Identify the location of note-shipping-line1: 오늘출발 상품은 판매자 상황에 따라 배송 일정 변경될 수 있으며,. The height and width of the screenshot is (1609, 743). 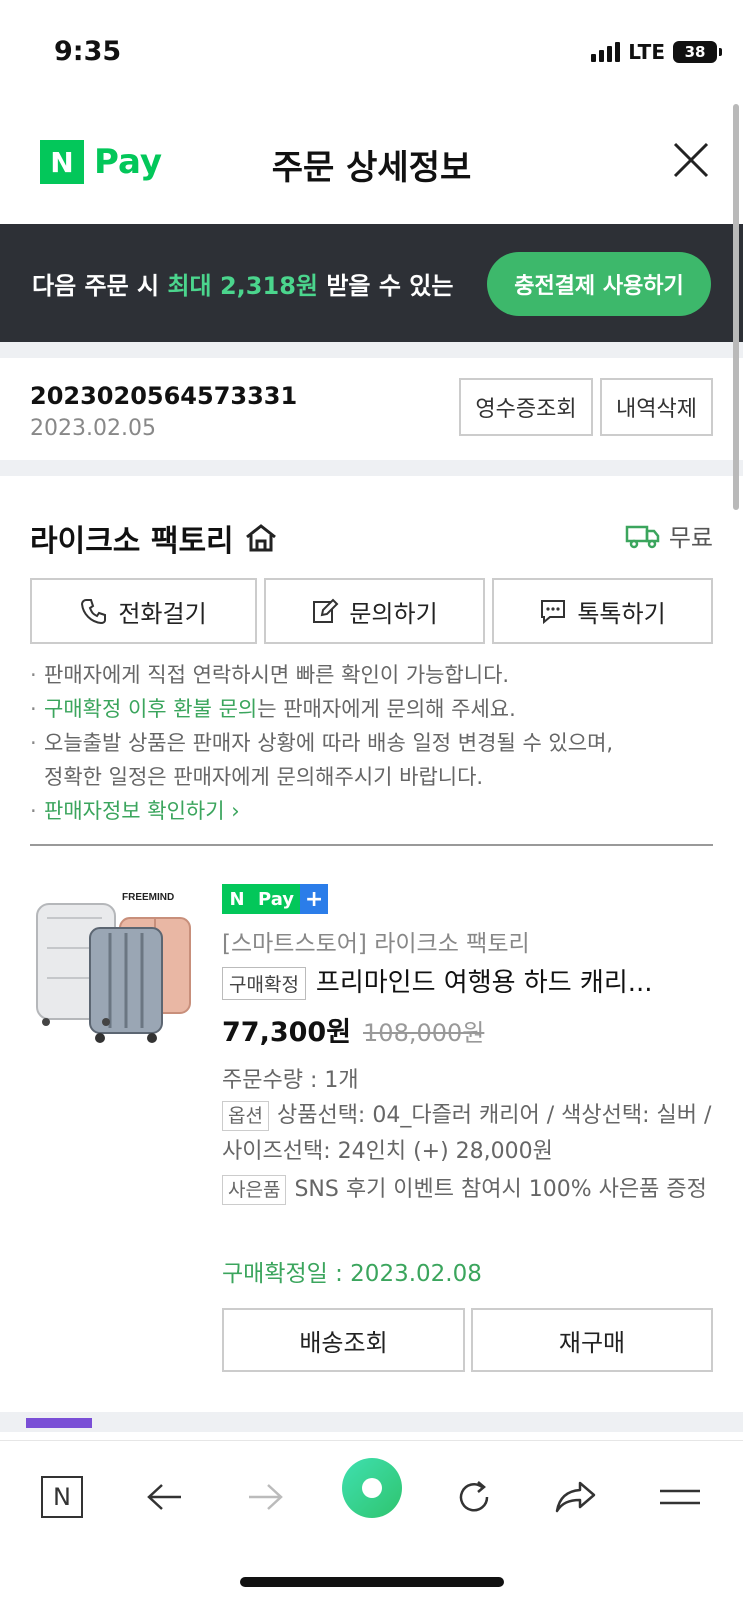
(329, 743).